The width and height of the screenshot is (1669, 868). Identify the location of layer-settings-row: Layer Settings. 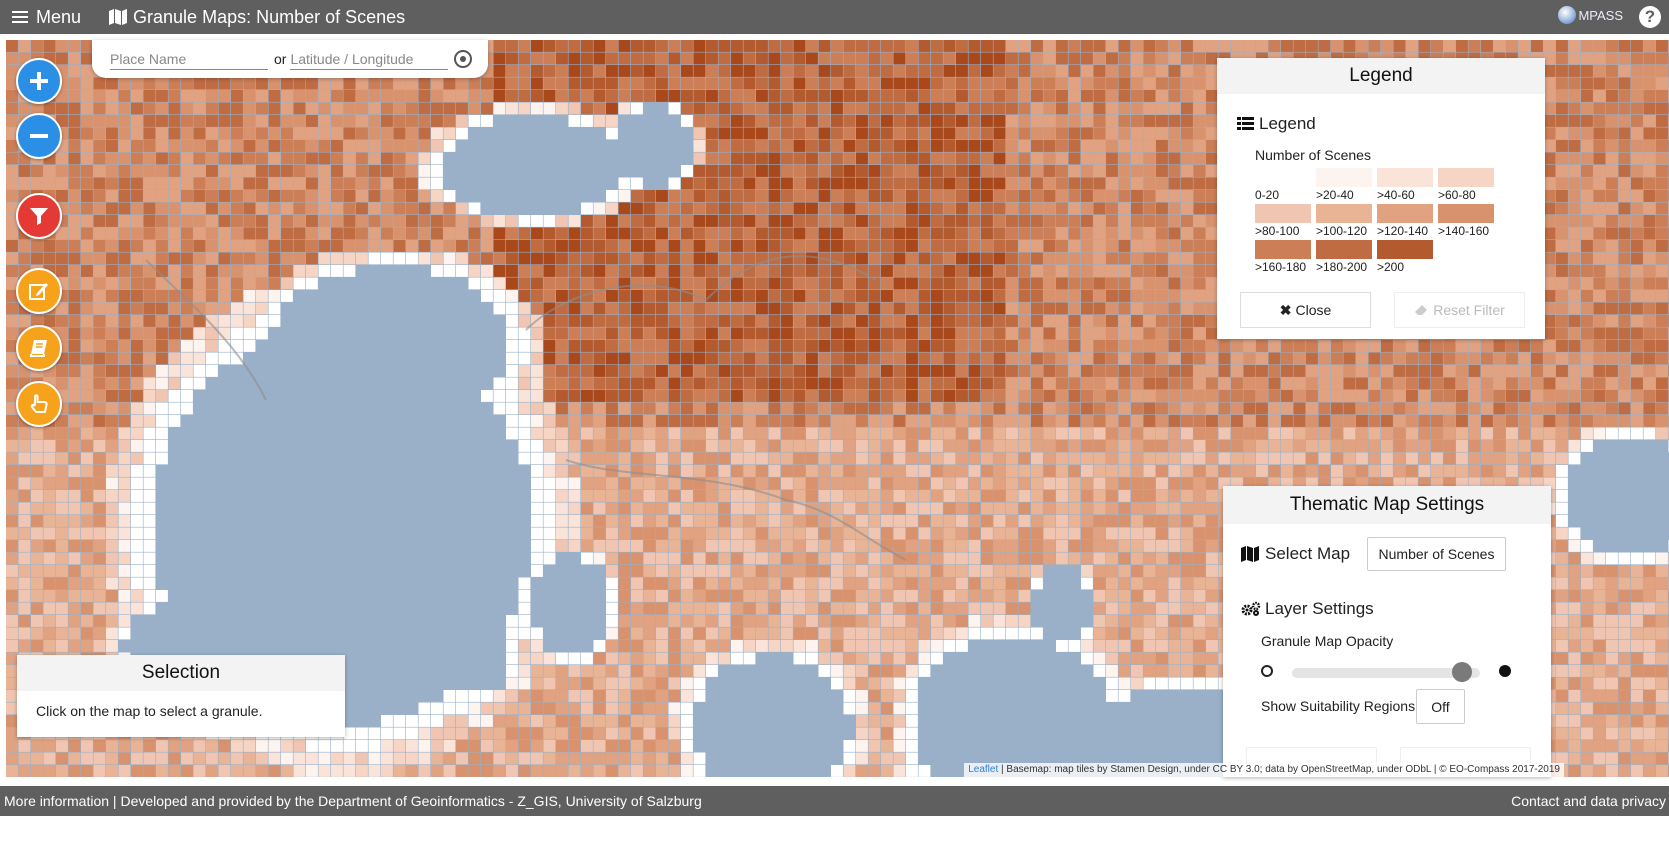
(1307, 609).